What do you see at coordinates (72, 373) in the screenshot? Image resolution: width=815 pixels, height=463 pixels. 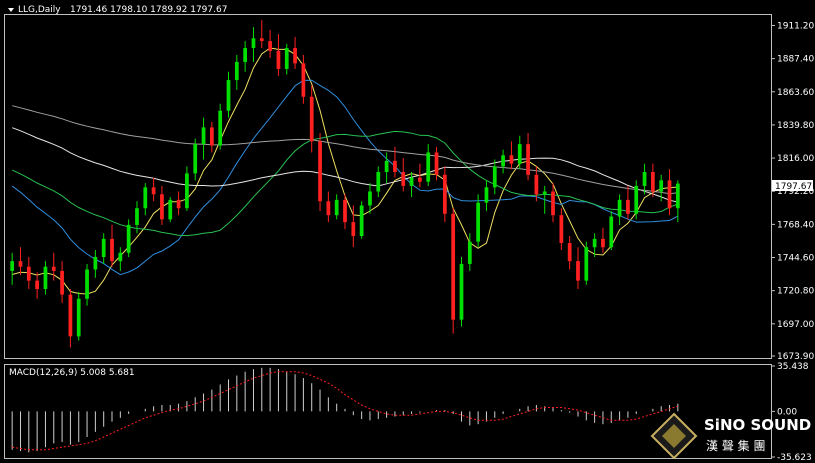 I see `macd-label: MACD(12,26,9) 5.008 5.681` at bounding box center [72, 373].